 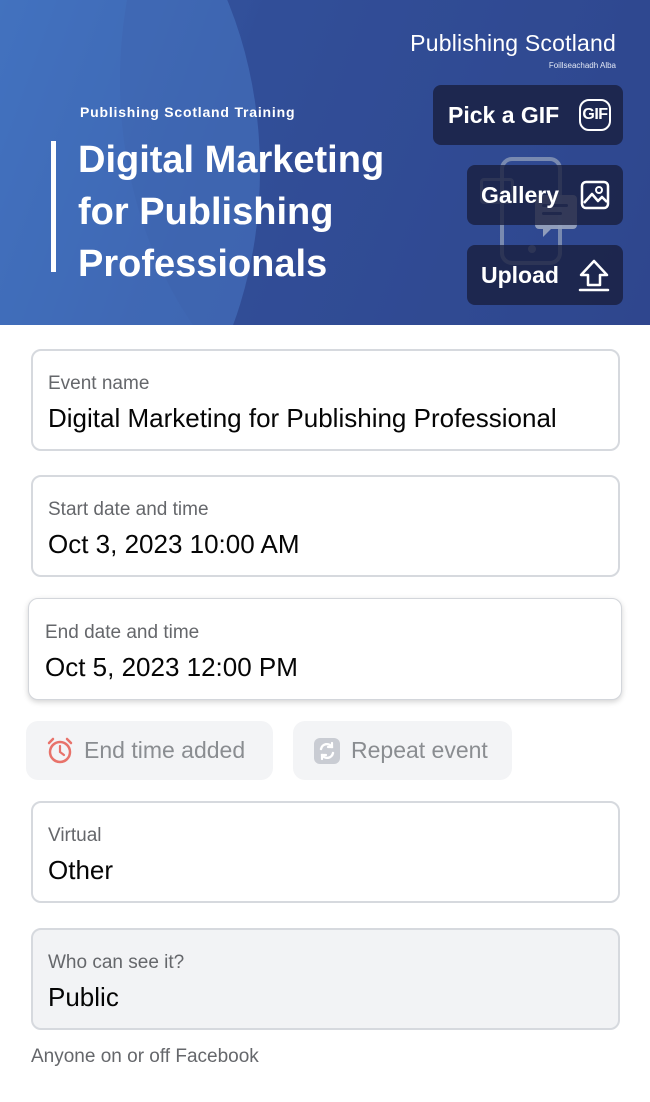 What do you see at coordinates (327, 667) in the screenshot?
I see `end-datetime-value: Oct 5, 2023 12:00 PM` at bounding box center [327, 667].